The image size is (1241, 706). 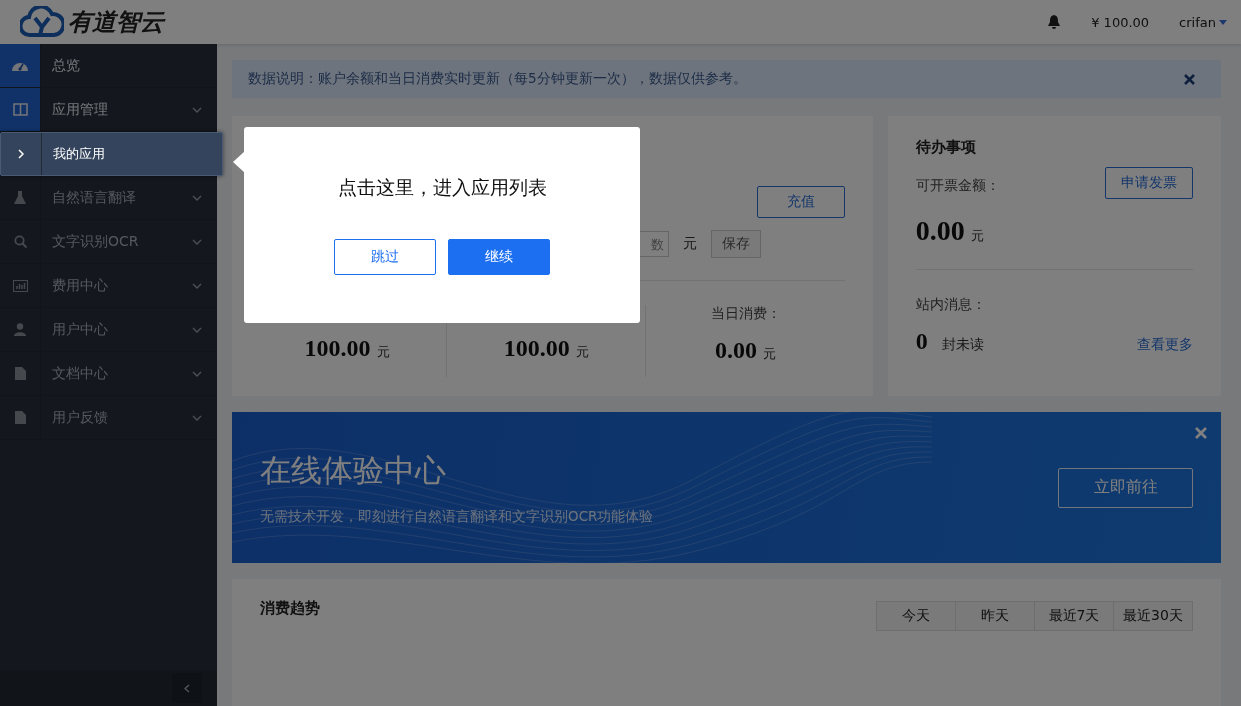 I want to click on card-title: 消费趋势, so click(x=290, y=608).